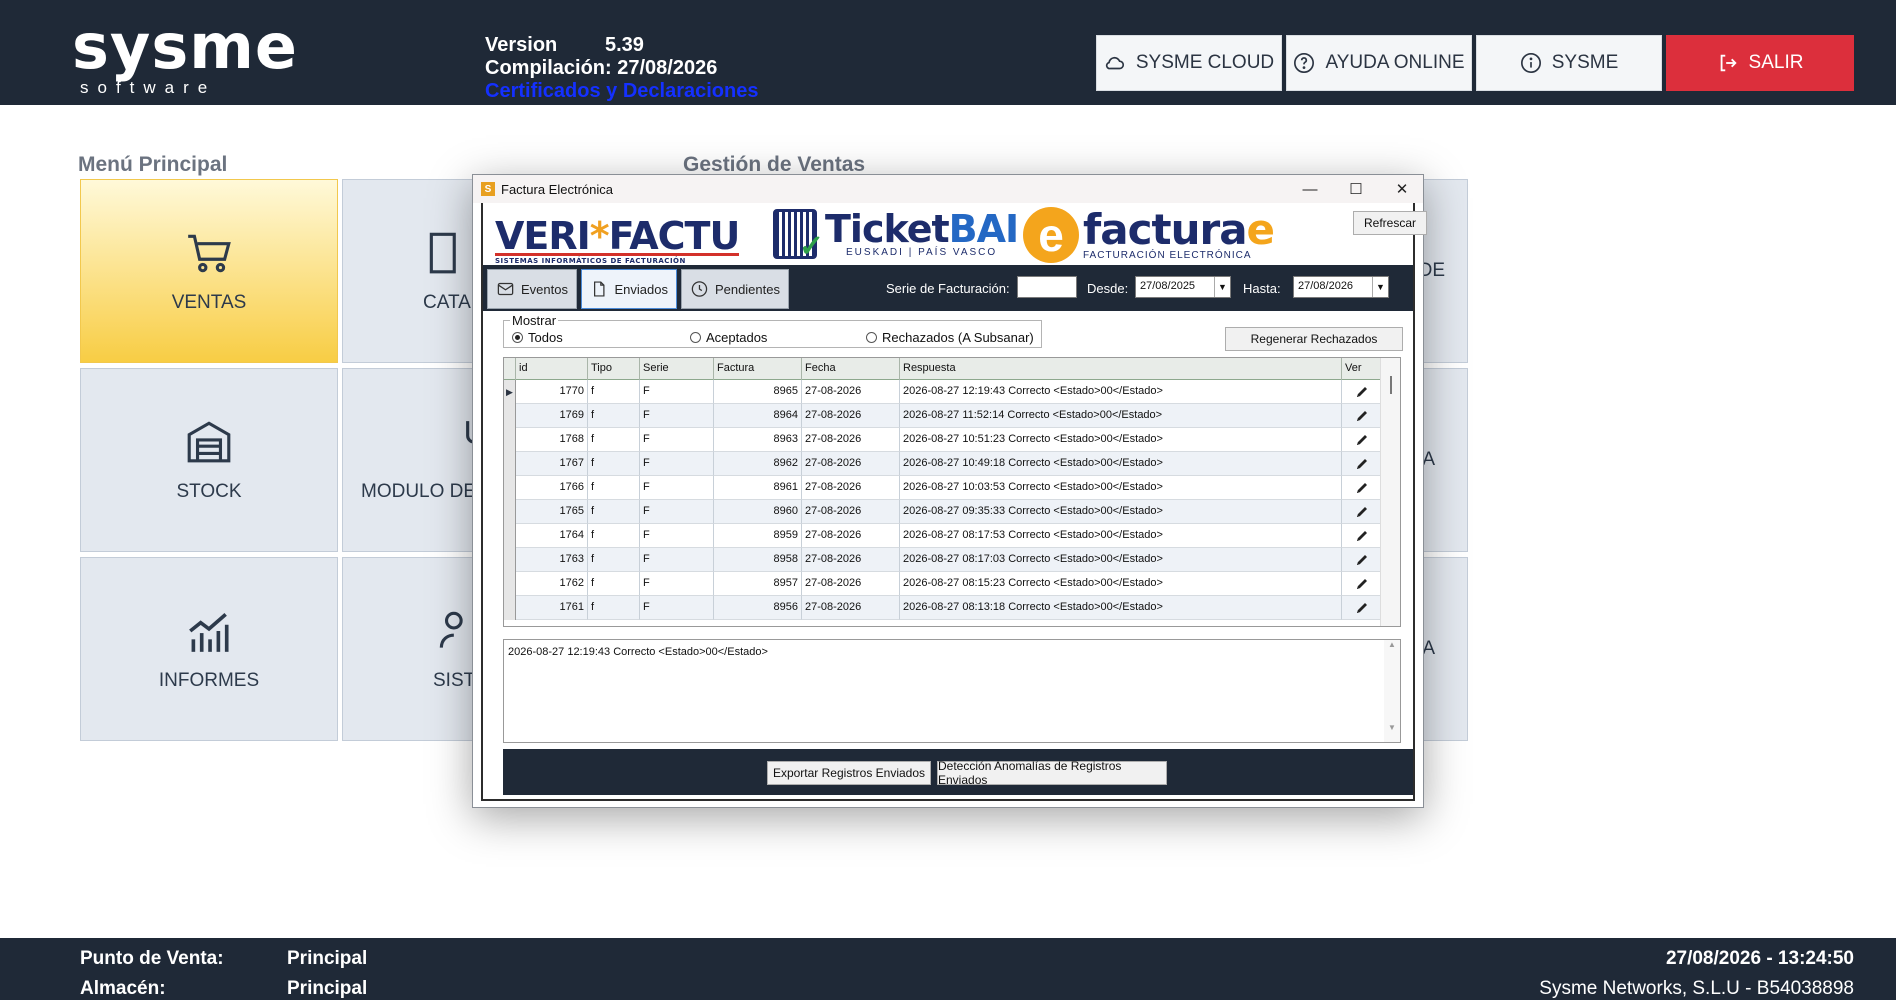 This screenshot has height=1000, width=1896. What do you see at coordinates (1362, 369) in the screenshot?
I see `col-ver: Ver` at bounding box center [1362, 369].